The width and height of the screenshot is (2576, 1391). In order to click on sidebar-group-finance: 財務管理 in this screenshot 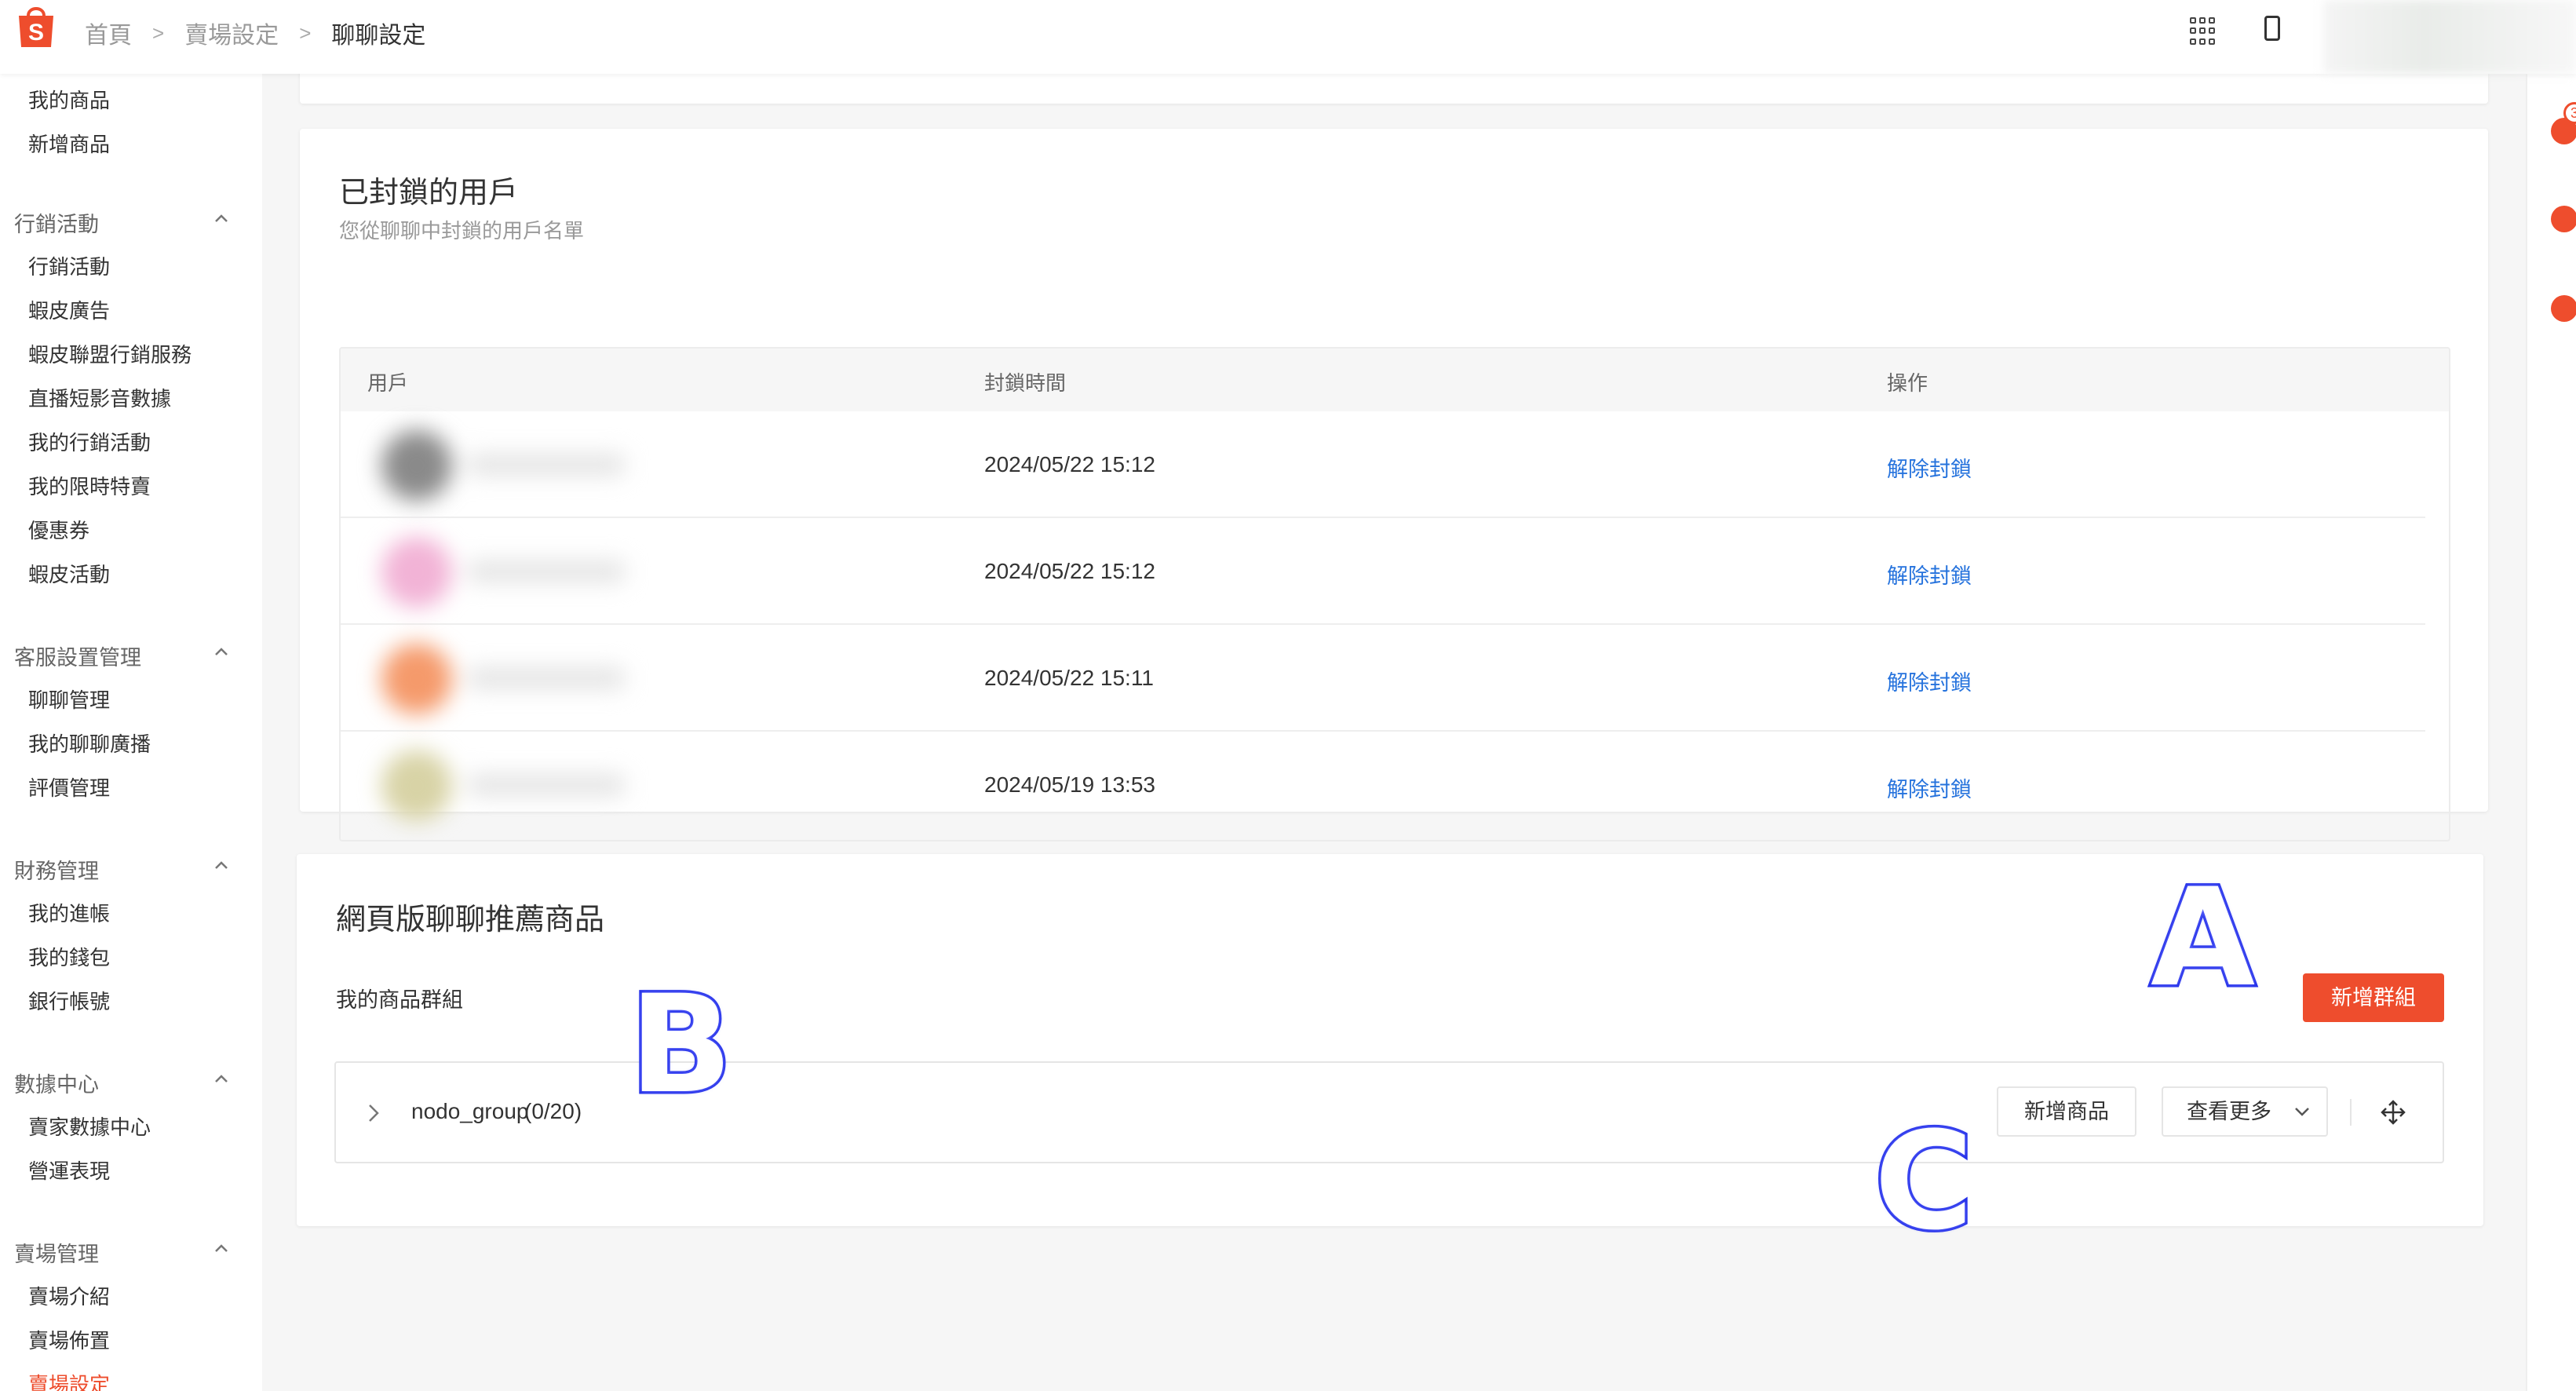, I will do `click(56, 869)`.